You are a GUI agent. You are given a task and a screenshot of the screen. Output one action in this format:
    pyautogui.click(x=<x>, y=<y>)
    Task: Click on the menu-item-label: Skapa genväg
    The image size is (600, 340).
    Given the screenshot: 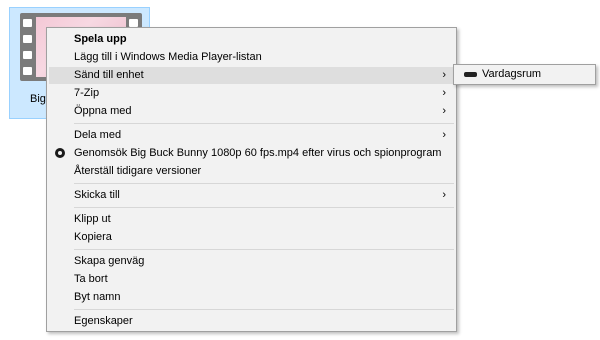 What is the action you would take?
    pyautogui.click(x=109, y=261)
    